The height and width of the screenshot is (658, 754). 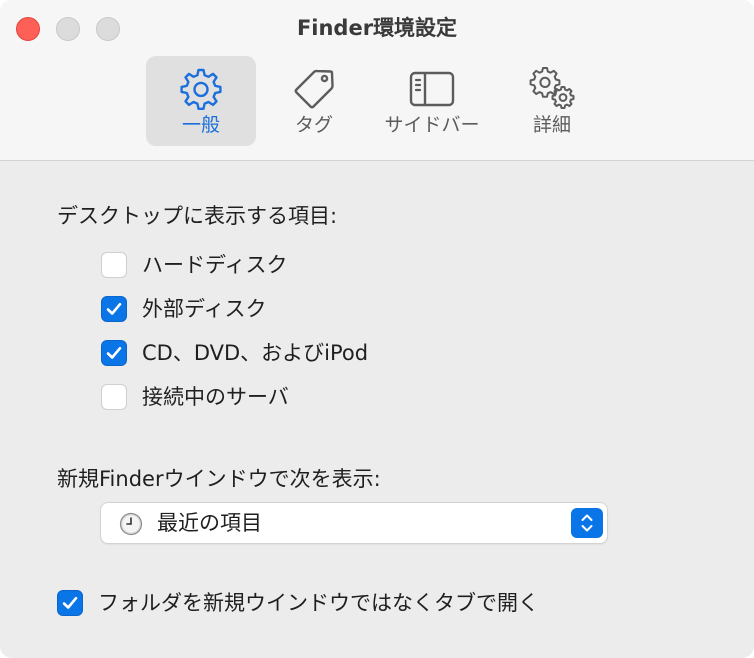 What do you see at coordinates (354, 523) in the screenshot?
I see `new-window-target-popup: 最近の項目` at bounding box center [354, 523].